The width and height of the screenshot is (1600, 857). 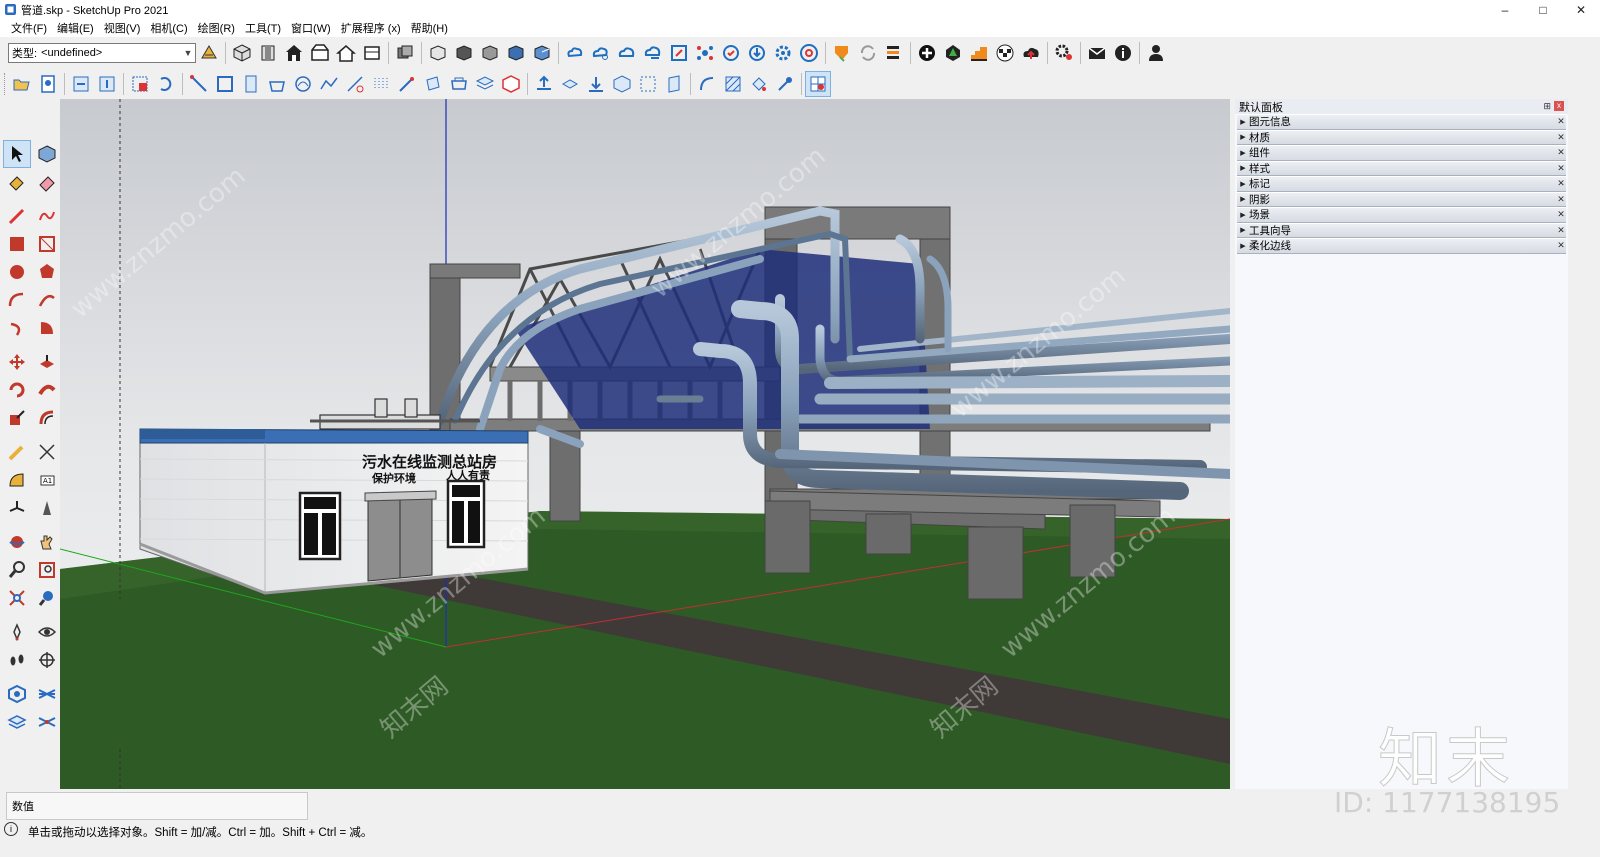 What do you see at coordinates (17, 570) in the screenshot?
I see `zoom-tool-icon` at bounding box center [17, 570].